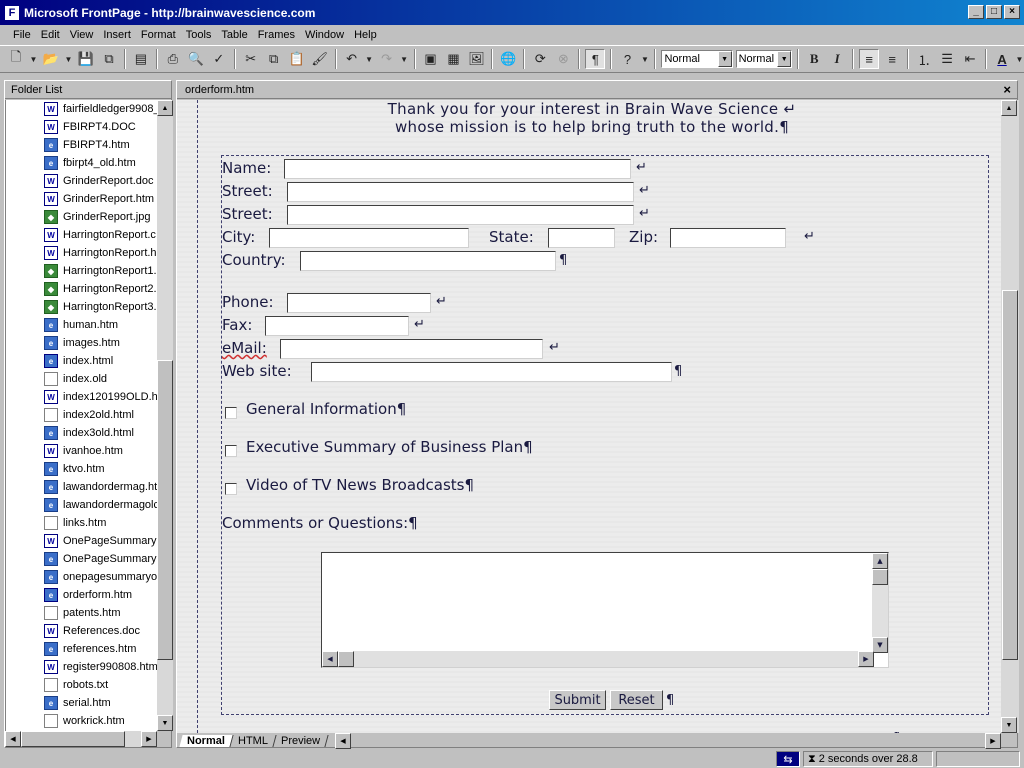  I want to click on print-preview-icon: 🔍, so click(196, 59).